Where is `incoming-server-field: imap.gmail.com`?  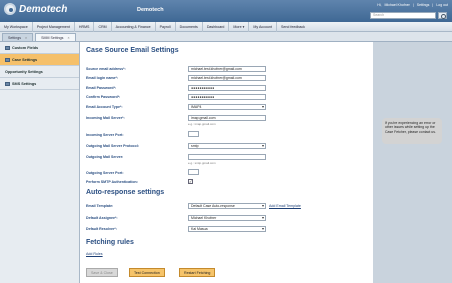 incoming-server-field: imap.gmail.com is located at coordinates (227, 118).